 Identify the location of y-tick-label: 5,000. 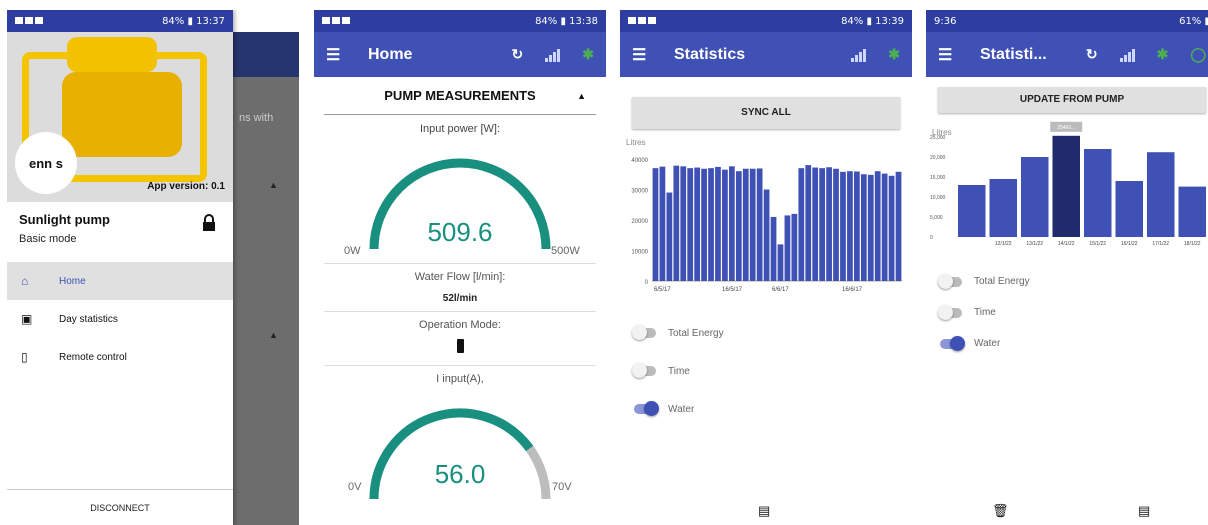
(936, 218).